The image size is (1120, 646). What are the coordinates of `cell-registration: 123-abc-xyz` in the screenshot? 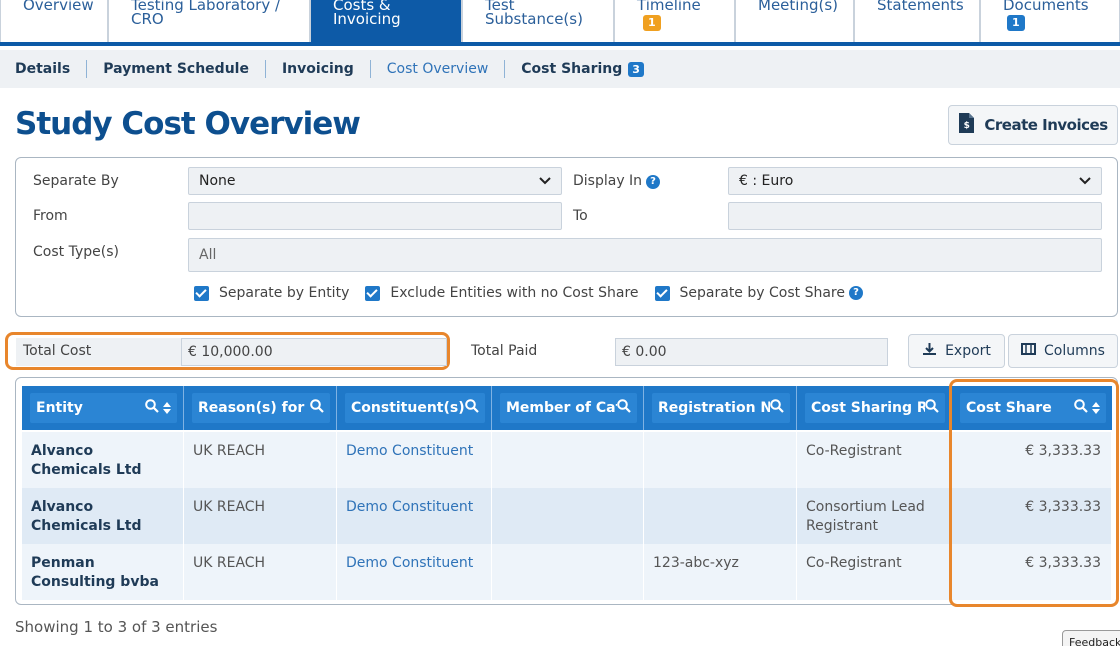 It's located at (720, 572).